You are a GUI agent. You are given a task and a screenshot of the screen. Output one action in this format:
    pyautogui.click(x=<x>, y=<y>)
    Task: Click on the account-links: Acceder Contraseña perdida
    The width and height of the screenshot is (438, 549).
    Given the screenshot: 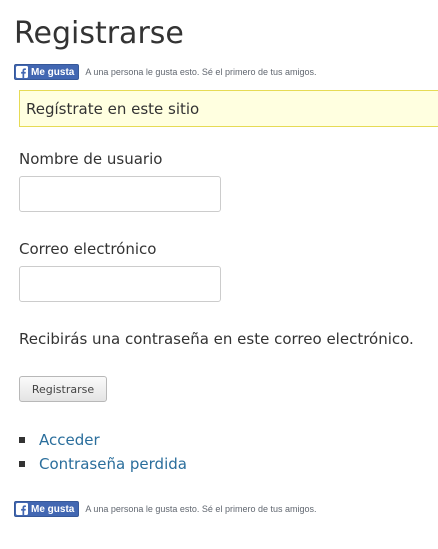 What is the action you would take?
    pyautogui.click(x=103, y=452)
    